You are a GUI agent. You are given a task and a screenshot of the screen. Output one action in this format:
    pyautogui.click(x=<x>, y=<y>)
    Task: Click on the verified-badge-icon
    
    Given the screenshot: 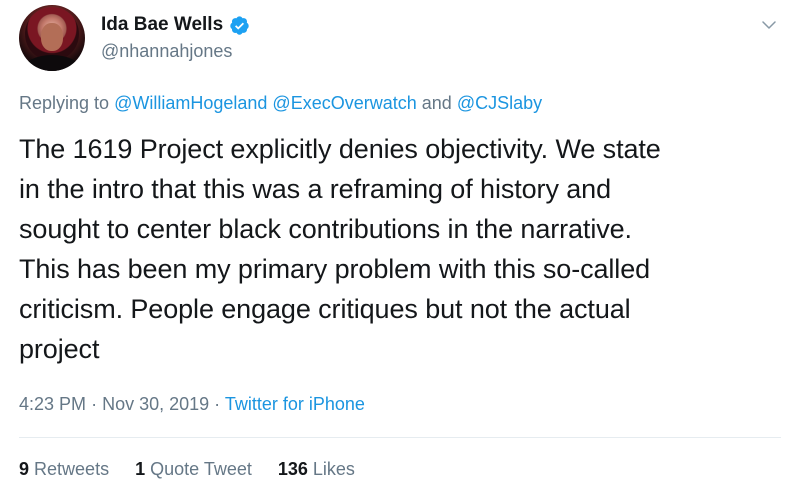 What is the action you would take?
    pyautogui.click(x=239, y=25)
    